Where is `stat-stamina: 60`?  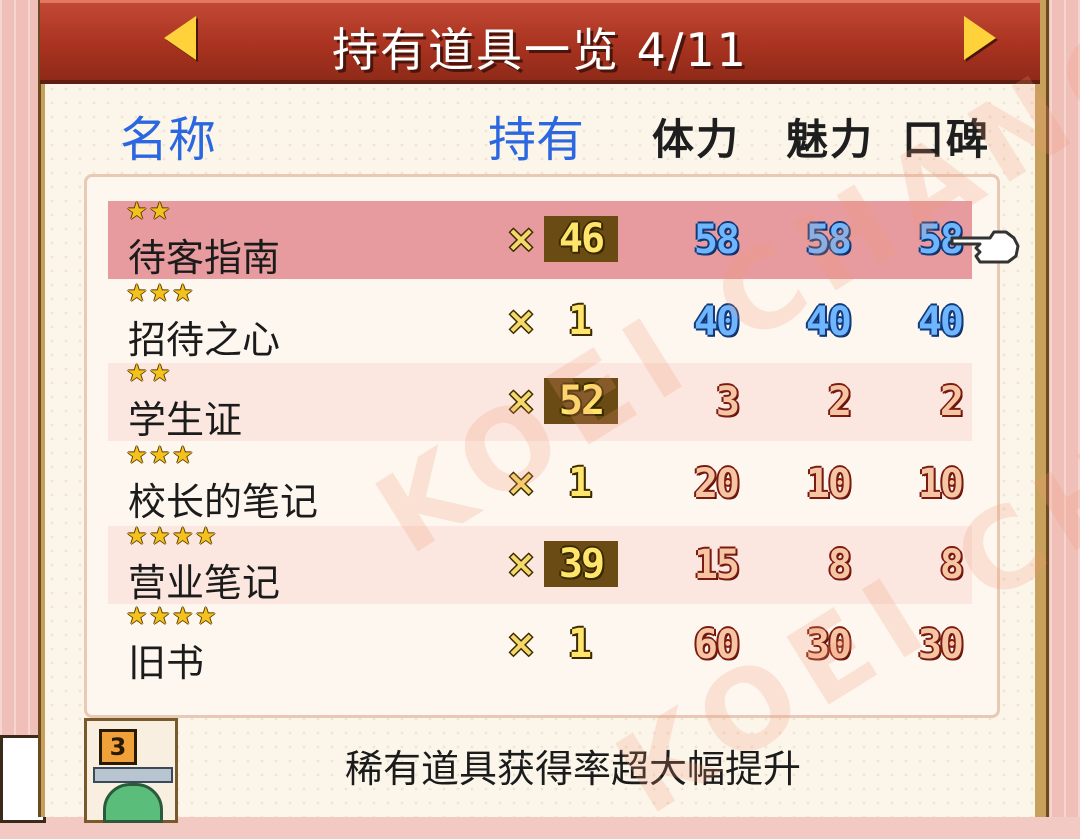
stat-stamina: 60 is located at coordinates (716, 645).